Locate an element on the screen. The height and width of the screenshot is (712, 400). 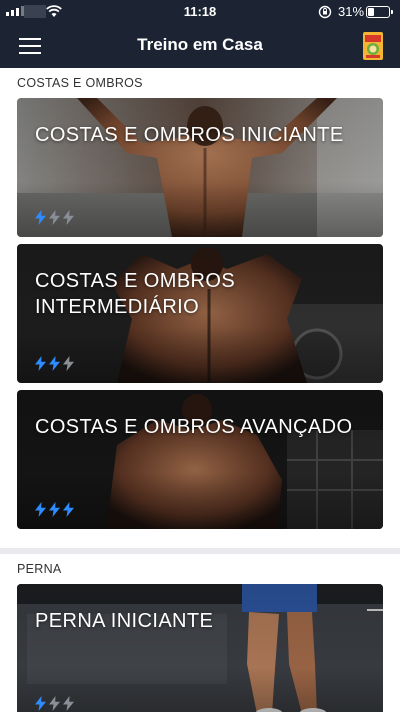
navigation-bar: Treino em Casa is located at coordinates (200, 46).